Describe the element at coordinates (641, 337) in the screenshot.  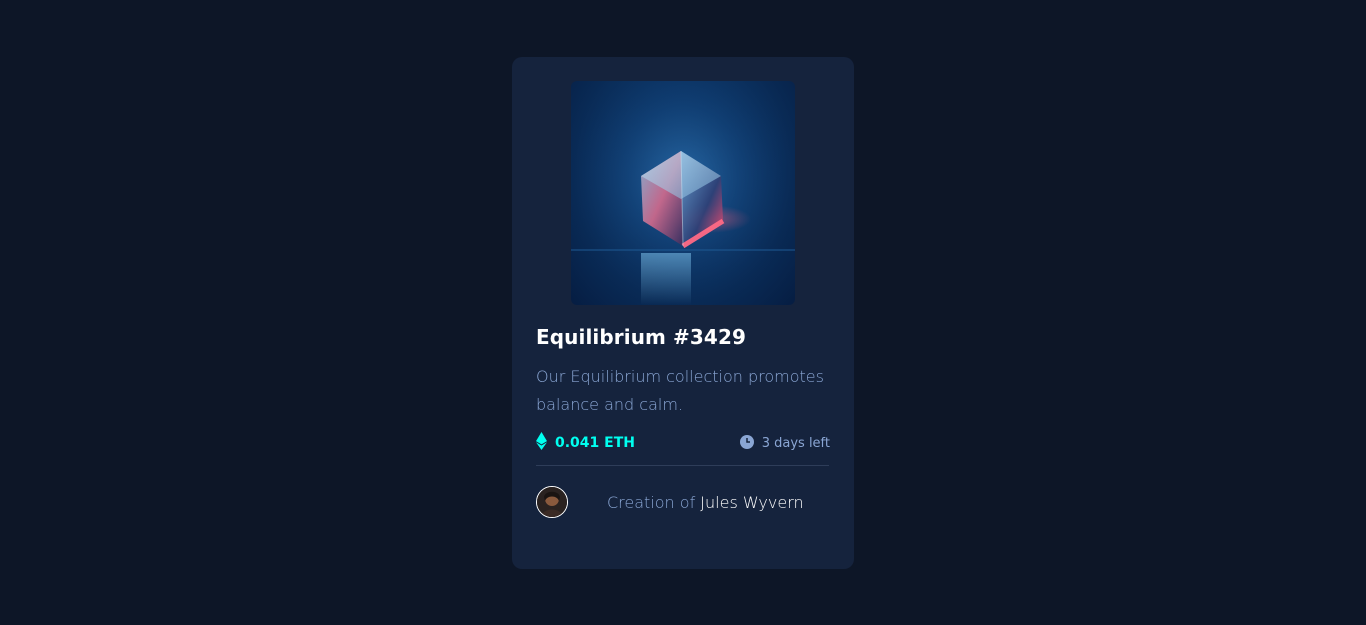
I see `nft-title: Equilibrium #3429` at that location.